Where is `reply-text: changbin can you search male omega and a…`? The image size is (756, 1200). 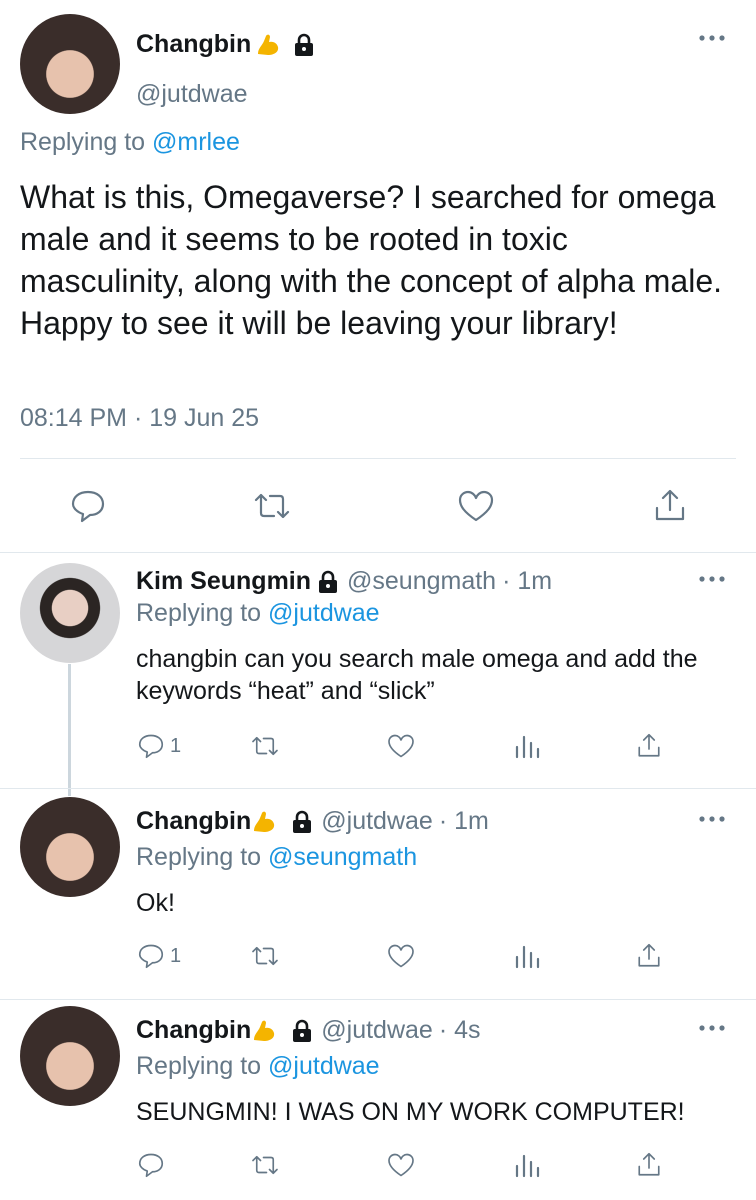 reply-text: changbin can you search male omega and a… is located at coordinates (417, 675).